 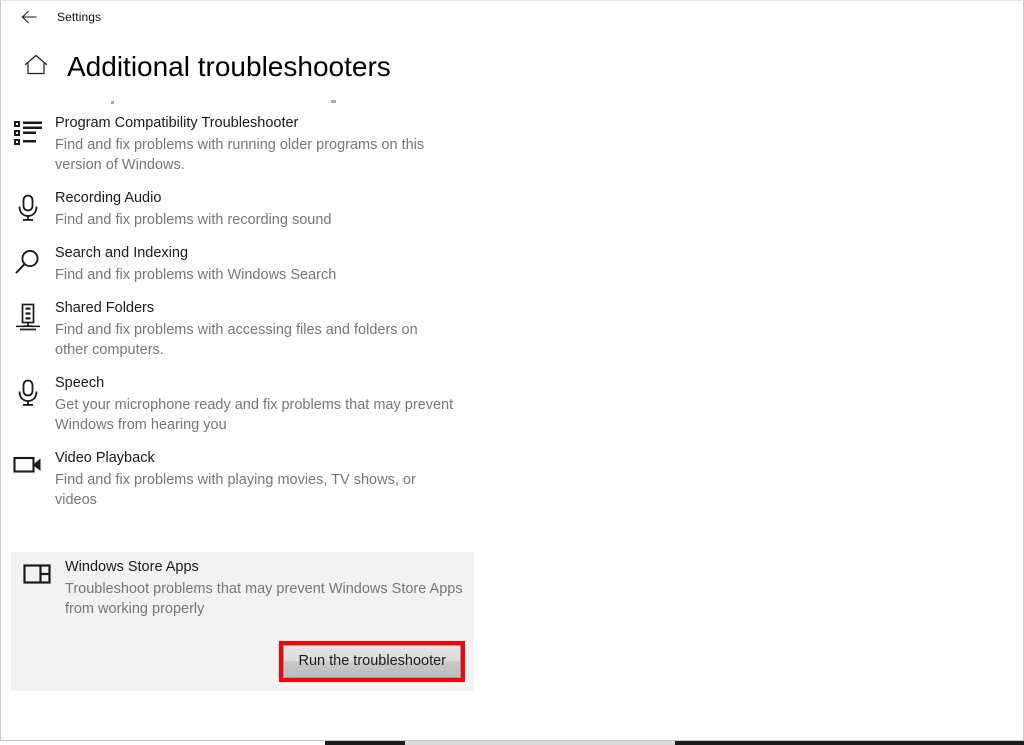 I want to click on taskbar-sliver, so click(x=512, y=743).